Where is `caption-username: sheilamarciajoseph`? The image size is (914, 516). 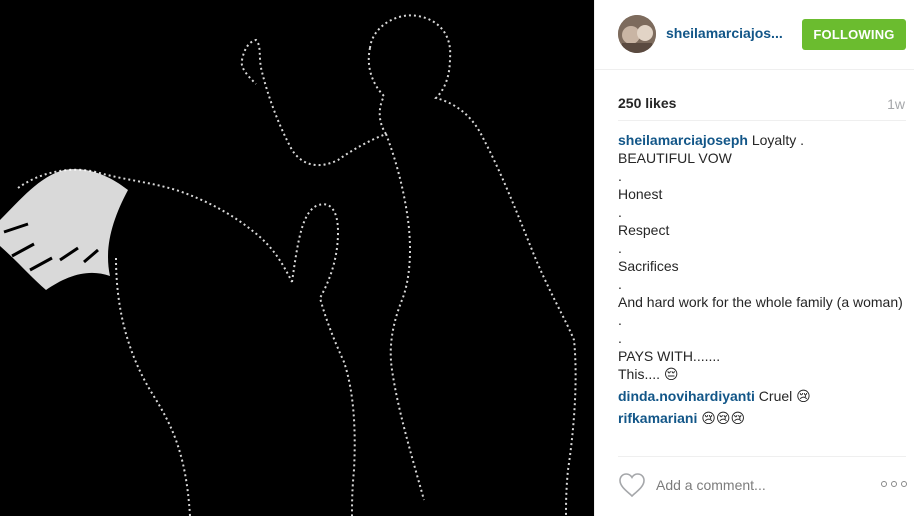
caption-username: sheilamarciajoseph is located at coordinates (683, 140).